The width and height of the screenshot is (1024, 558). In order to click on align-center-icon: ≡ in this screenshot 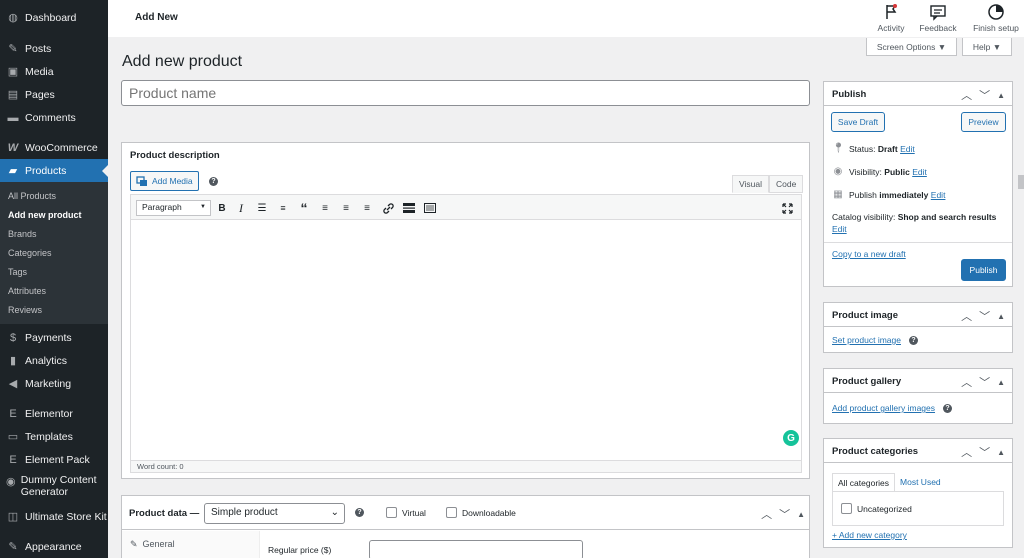, I will do `click(346, 208)`.